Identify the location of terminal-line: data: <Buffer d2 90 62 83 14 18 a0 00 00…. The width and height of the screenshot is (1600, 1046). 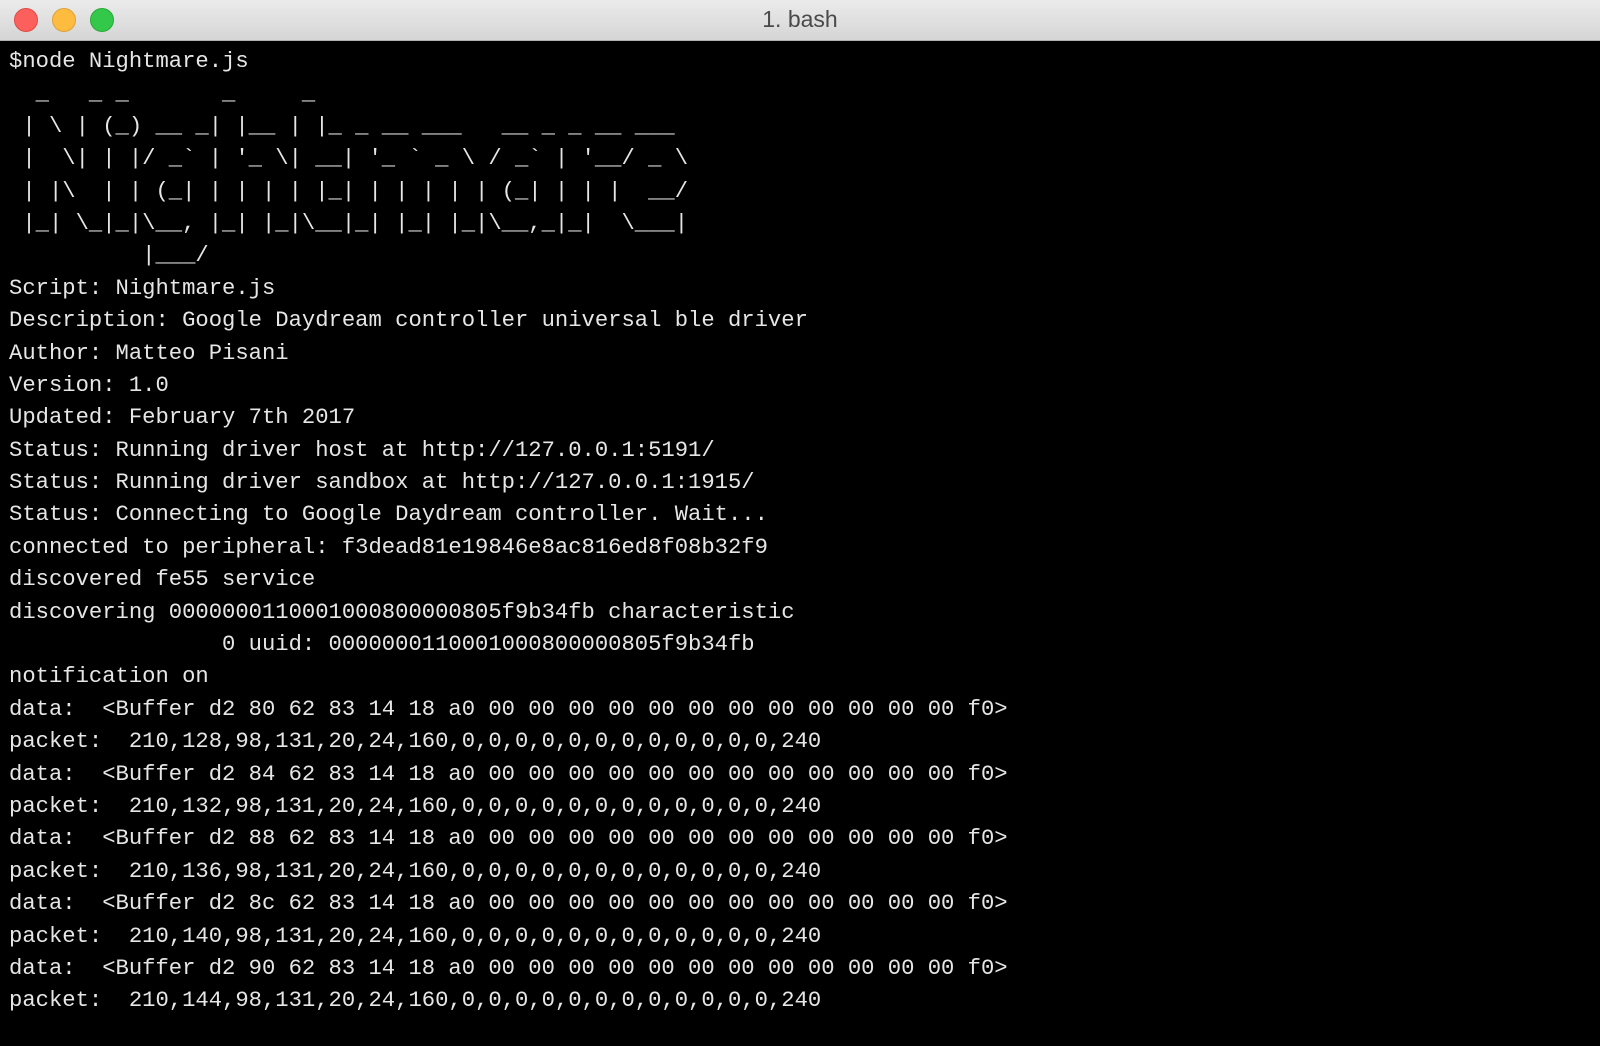
(508, 968).